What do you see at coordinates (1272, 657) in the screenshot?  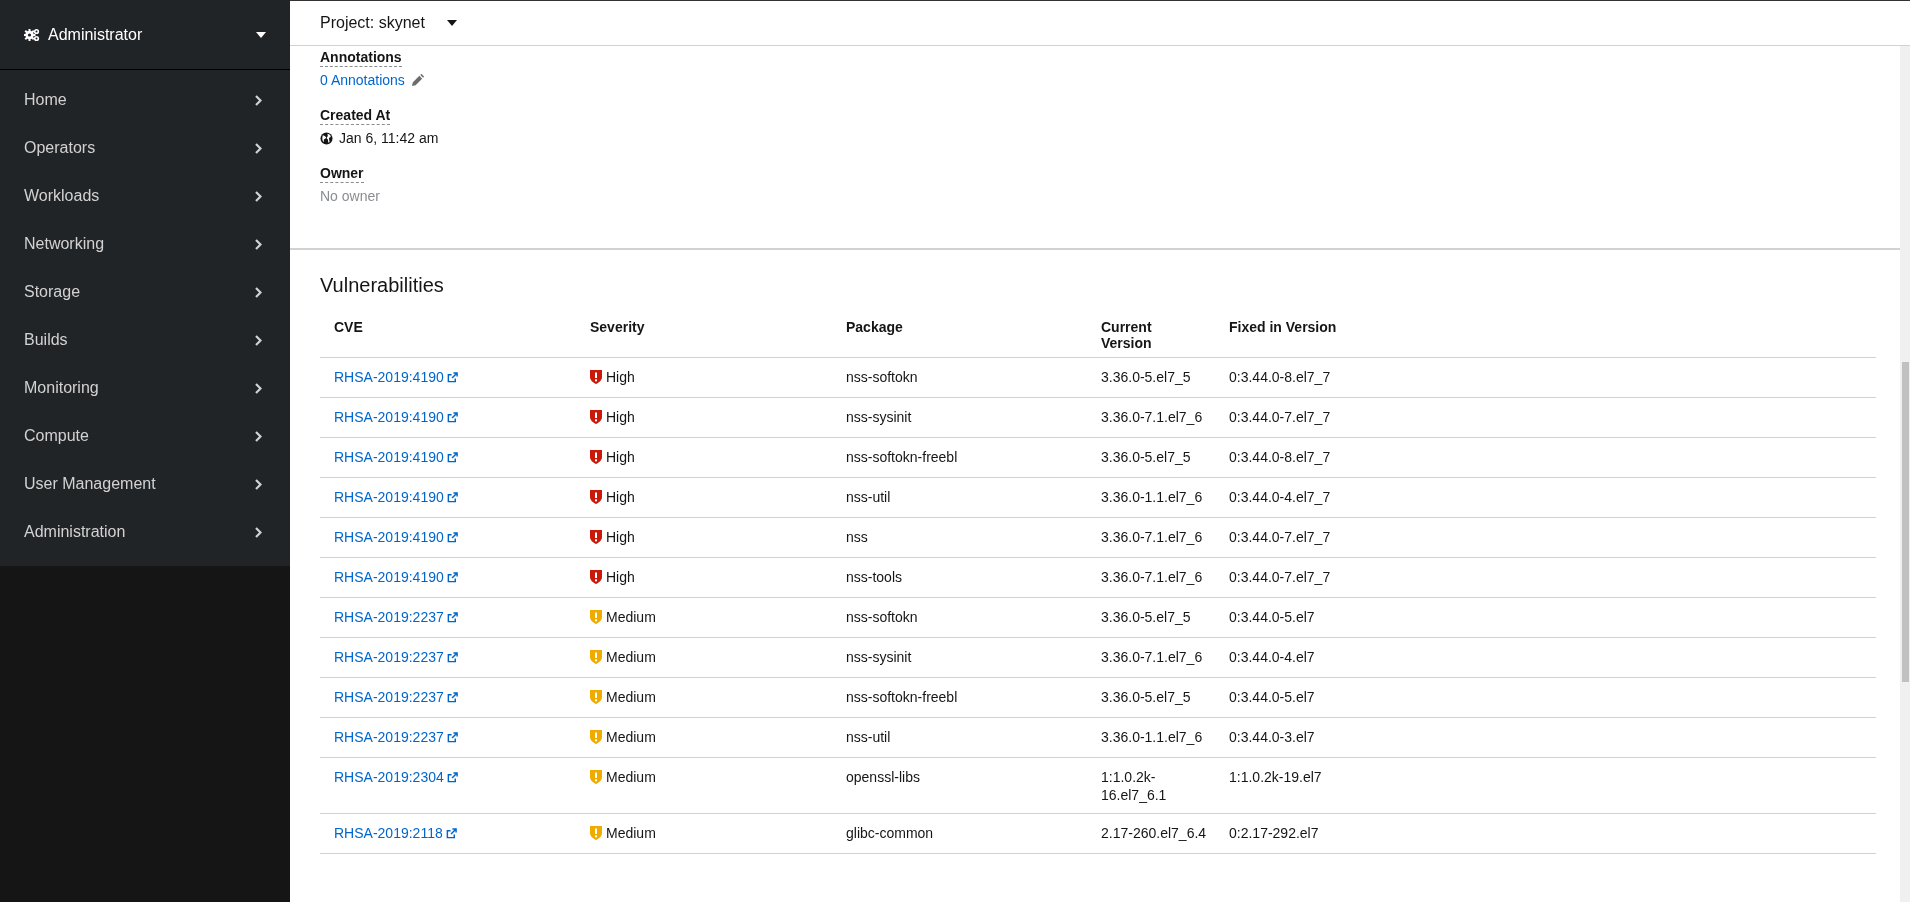 I see `fixed-version-cell: 0:3.44.0-4.el7` at bounding box center [1272, 657].